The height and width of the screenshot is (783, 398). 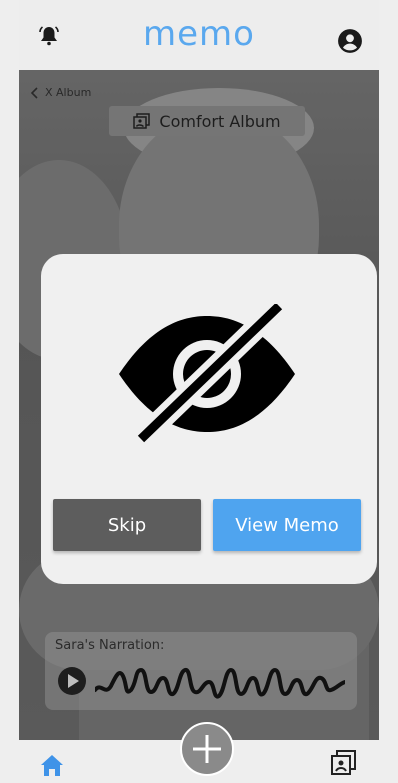 What do you see at coordinates (9, 391) in the screenshot?
I see `left-gutter` at bounding box center [9, 391].